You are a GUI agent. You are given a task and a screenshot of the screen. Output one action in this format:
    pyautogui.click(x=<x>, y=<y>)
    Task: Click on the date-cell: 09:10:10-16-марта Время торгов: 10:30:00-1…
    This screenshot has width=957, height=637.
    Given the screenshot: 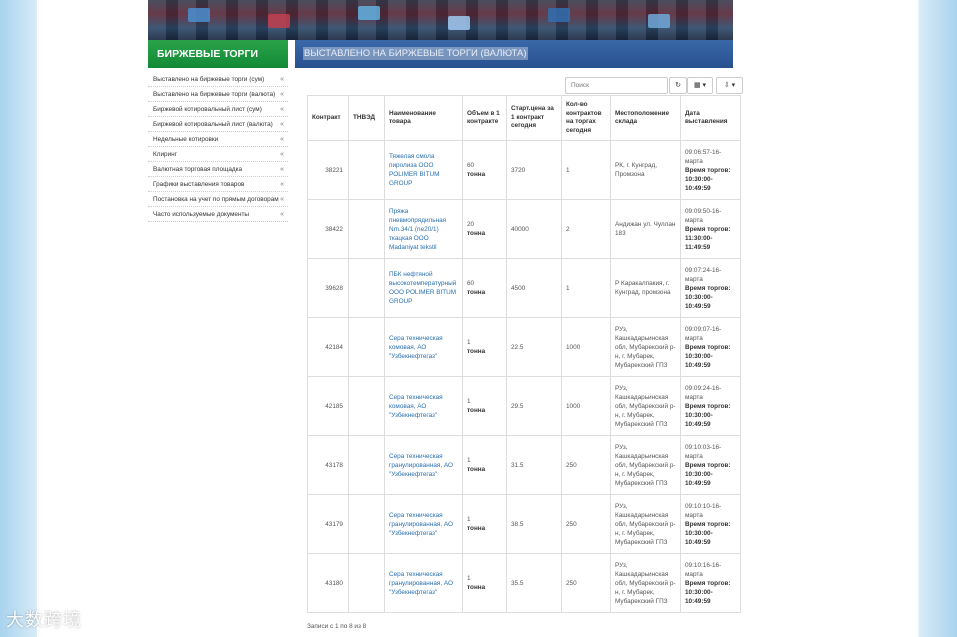 What is the action you would take?
    pyautogui.click(x=710, y=524)
    